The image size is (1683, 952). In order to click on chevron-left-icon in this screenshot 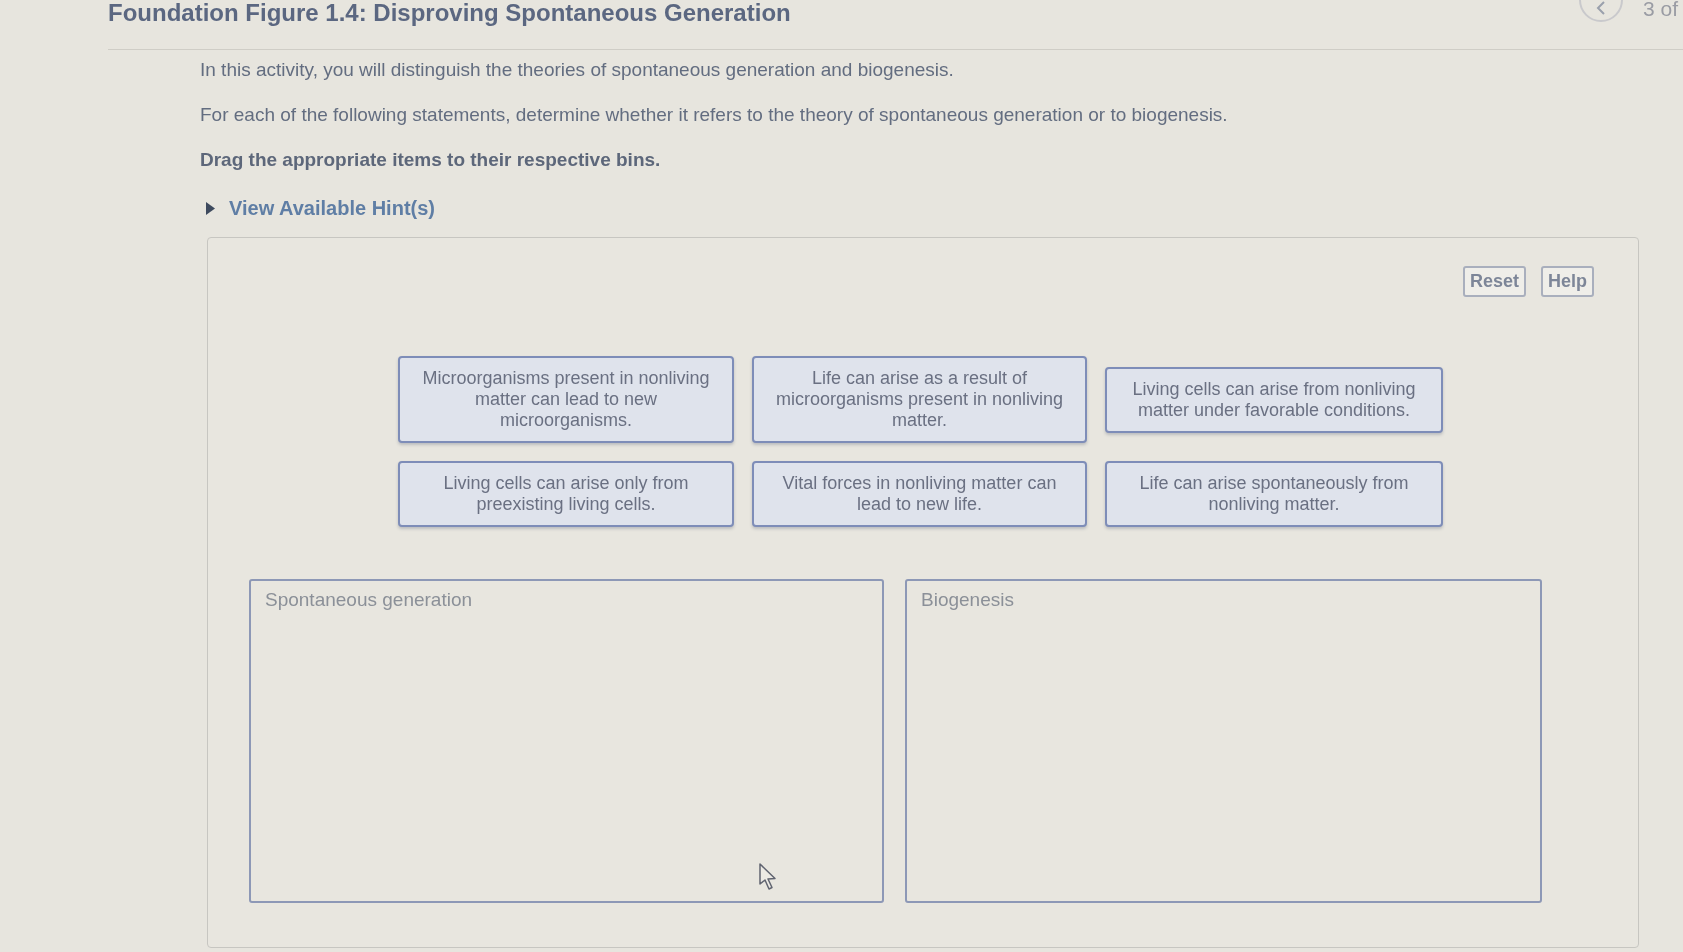, I will do `click(1601, 8)`.